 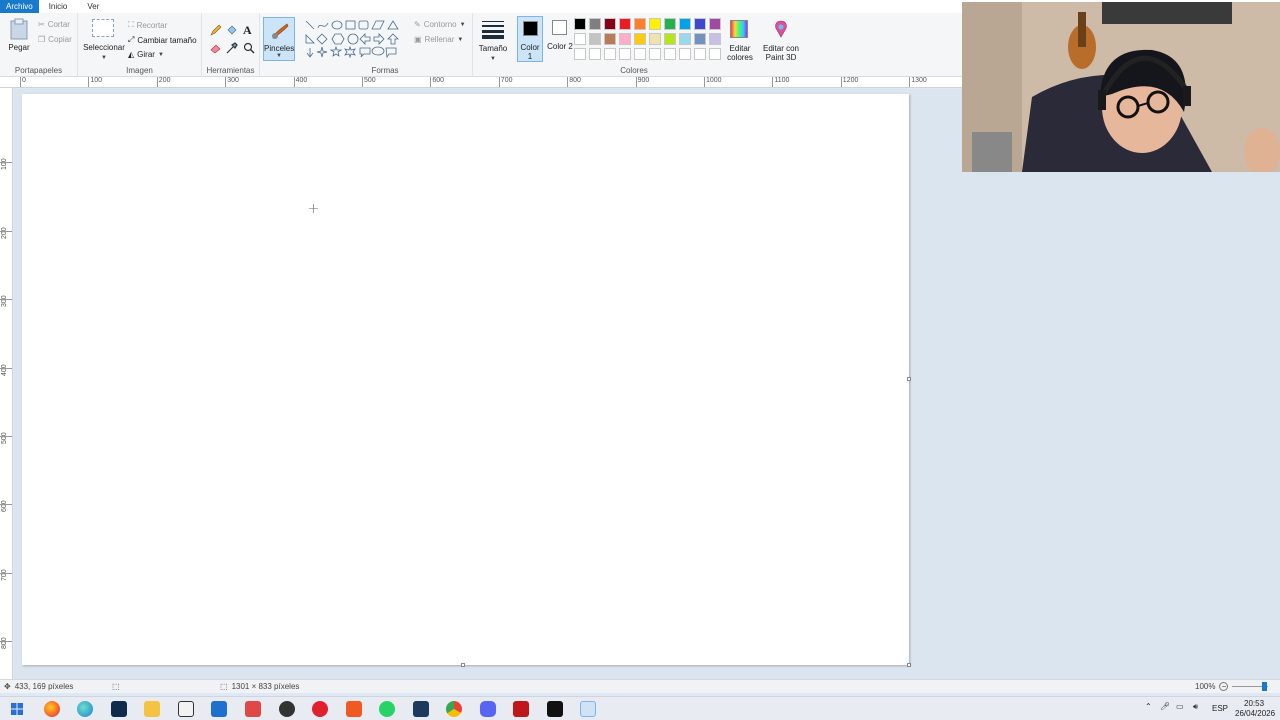 I want to click on size-button: Tamaño ▼, so click(x=493, y=54).